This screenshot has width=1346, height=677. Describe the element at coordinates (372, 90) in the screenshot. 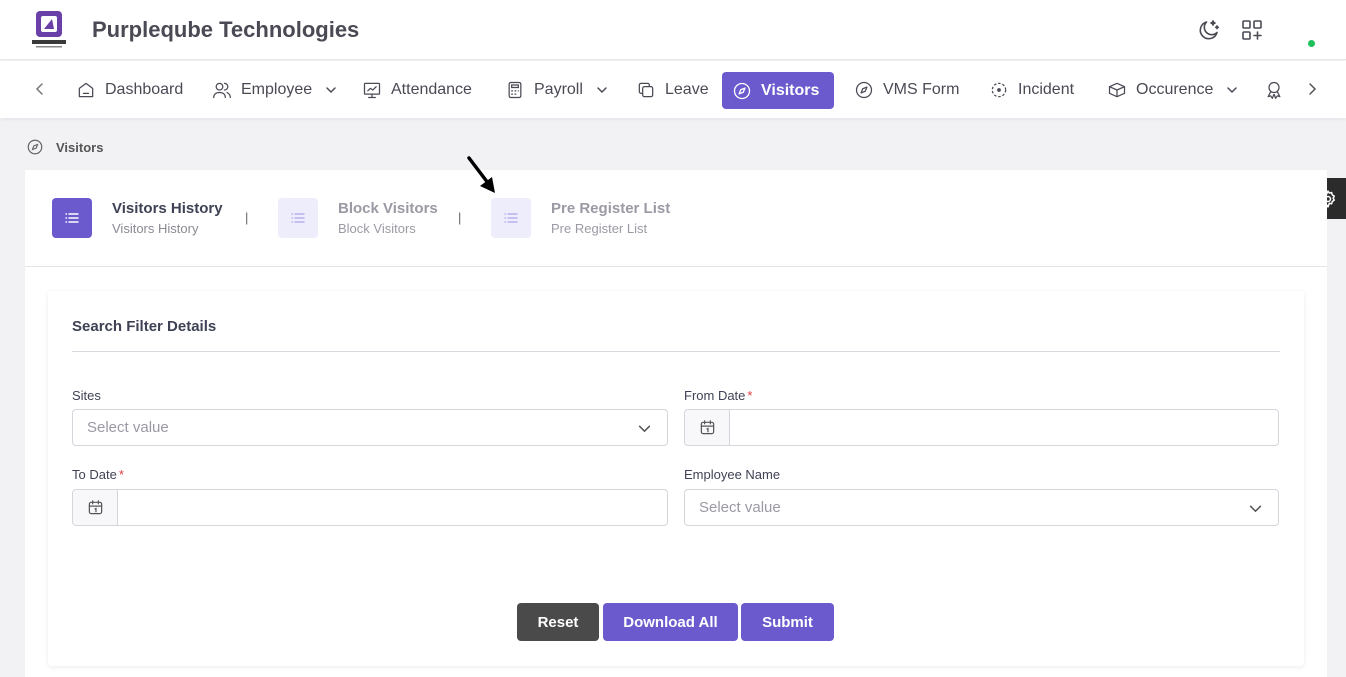

I see `monitor-chart-icon` at that location.